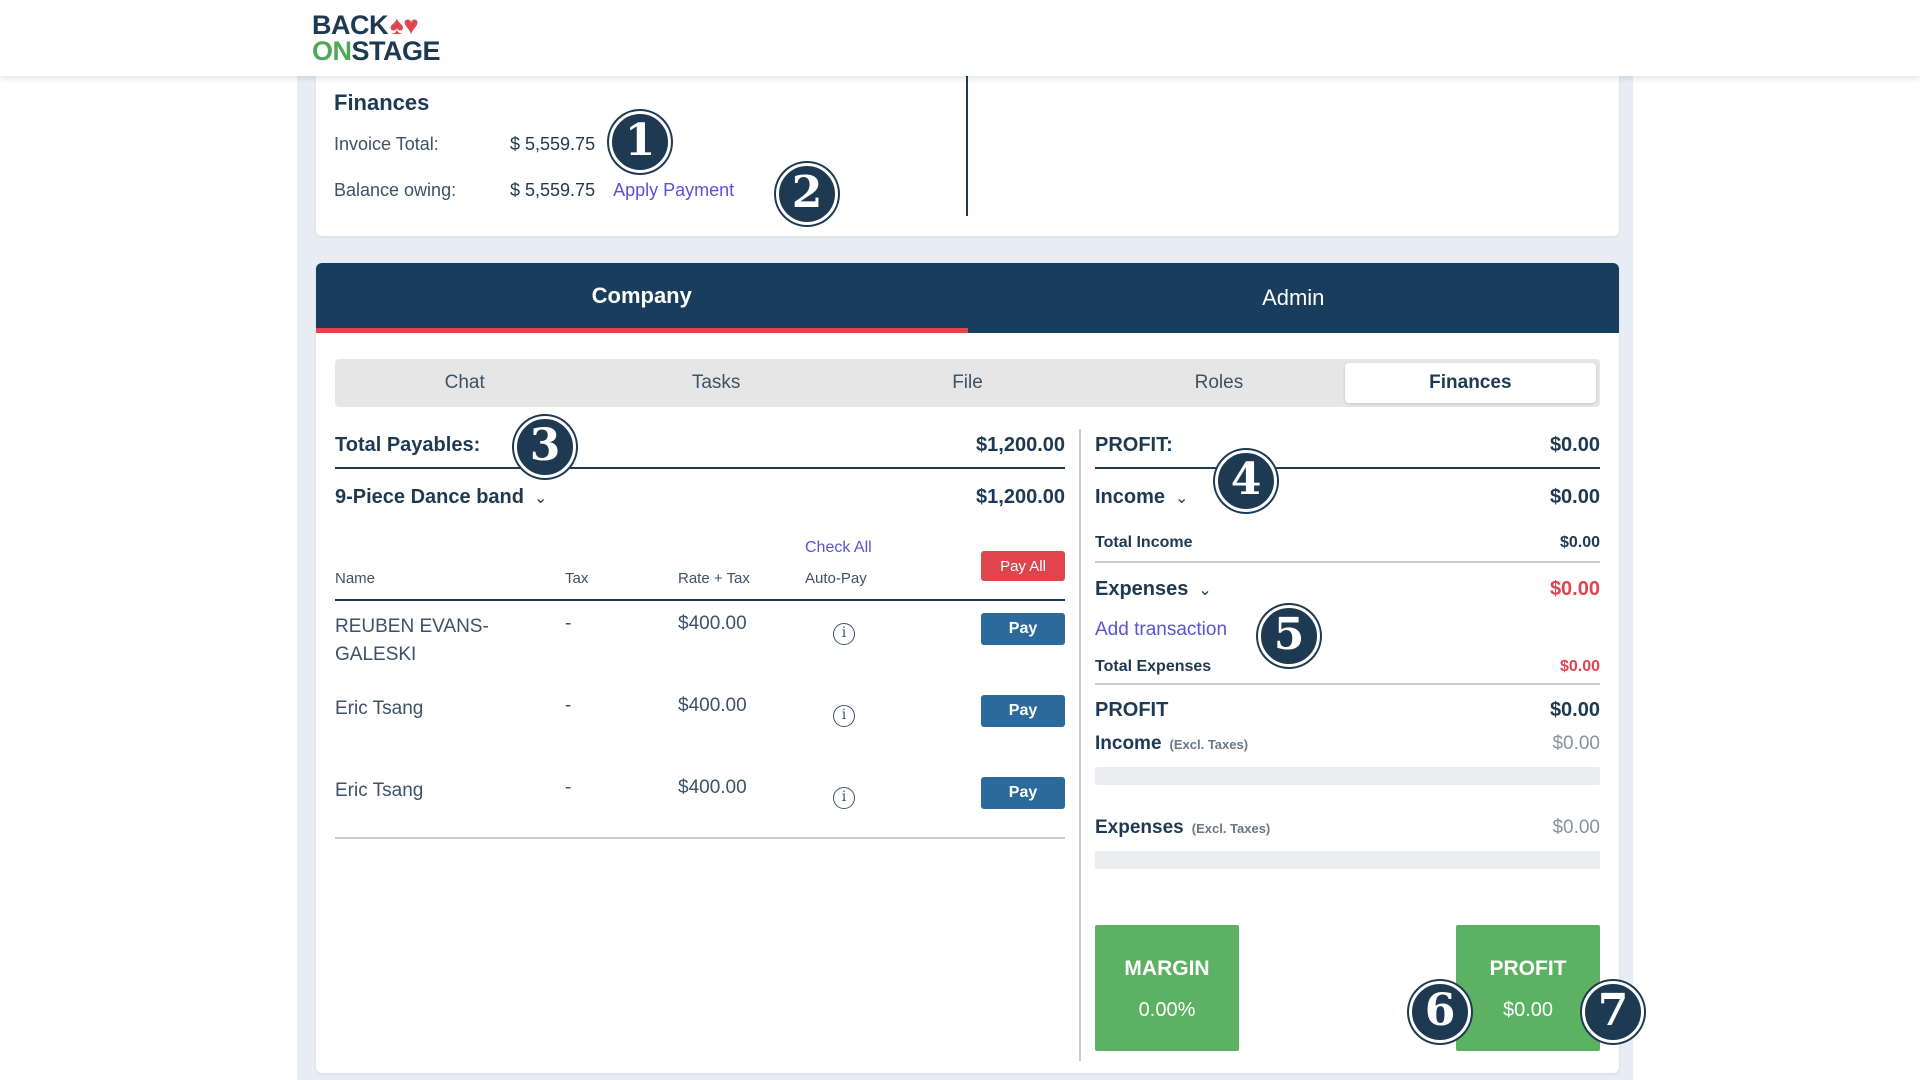 Image resolution: width=1920 pixels, height=1080 pixels. Describe the element at coordinates (429, 496) in the screenshot. I see `payable-group-name: 9-Piece Dance band` at that location.